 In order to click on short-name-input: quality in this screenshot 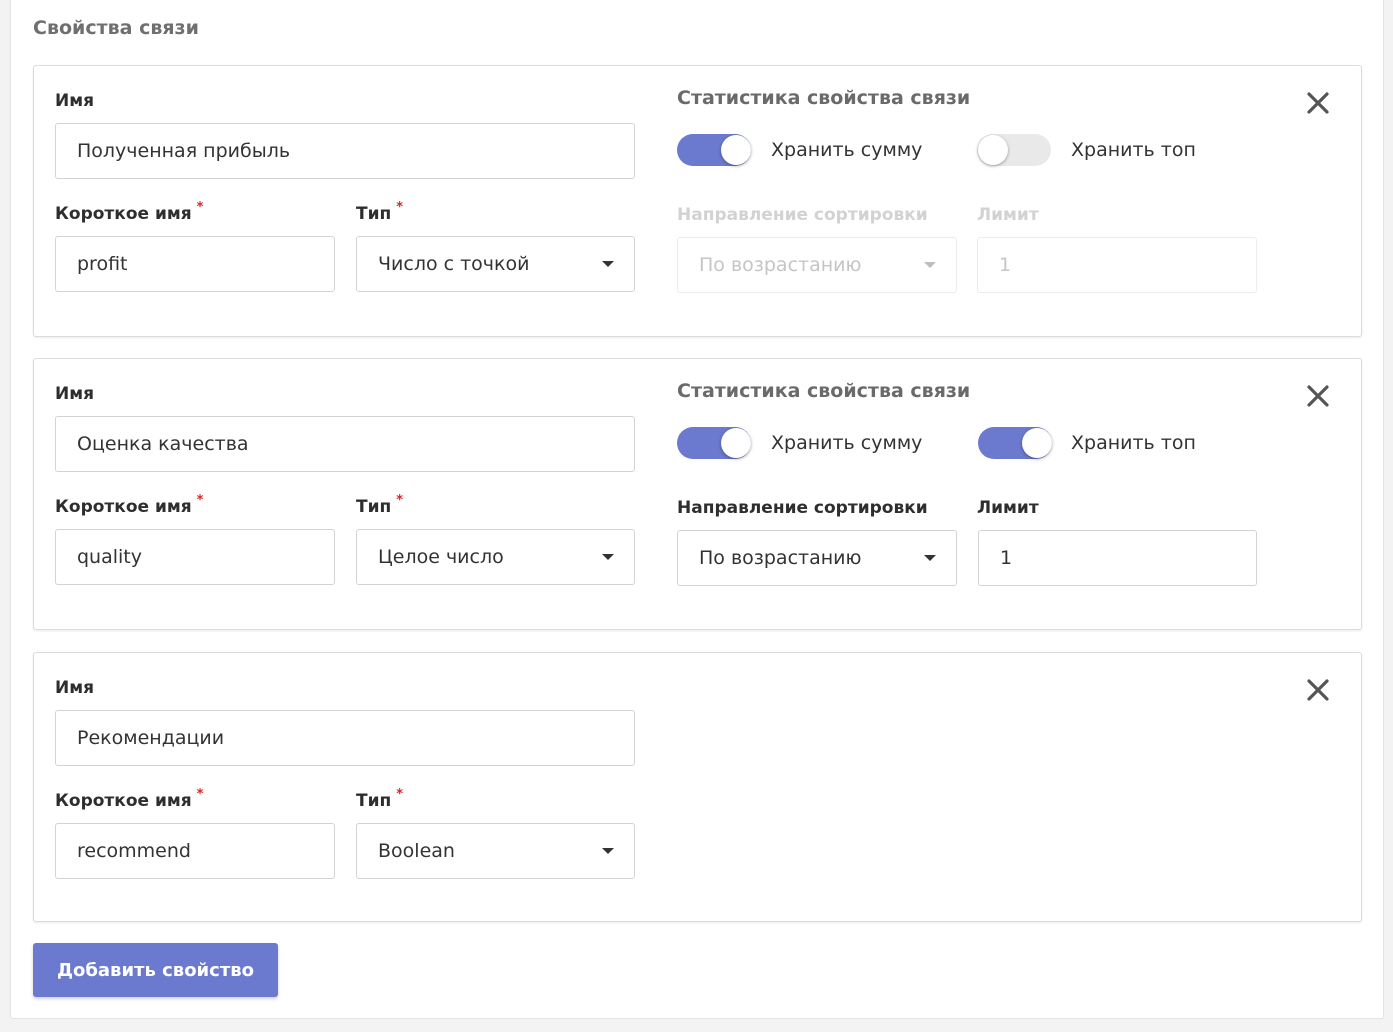, I will do `click(195, 557)`.